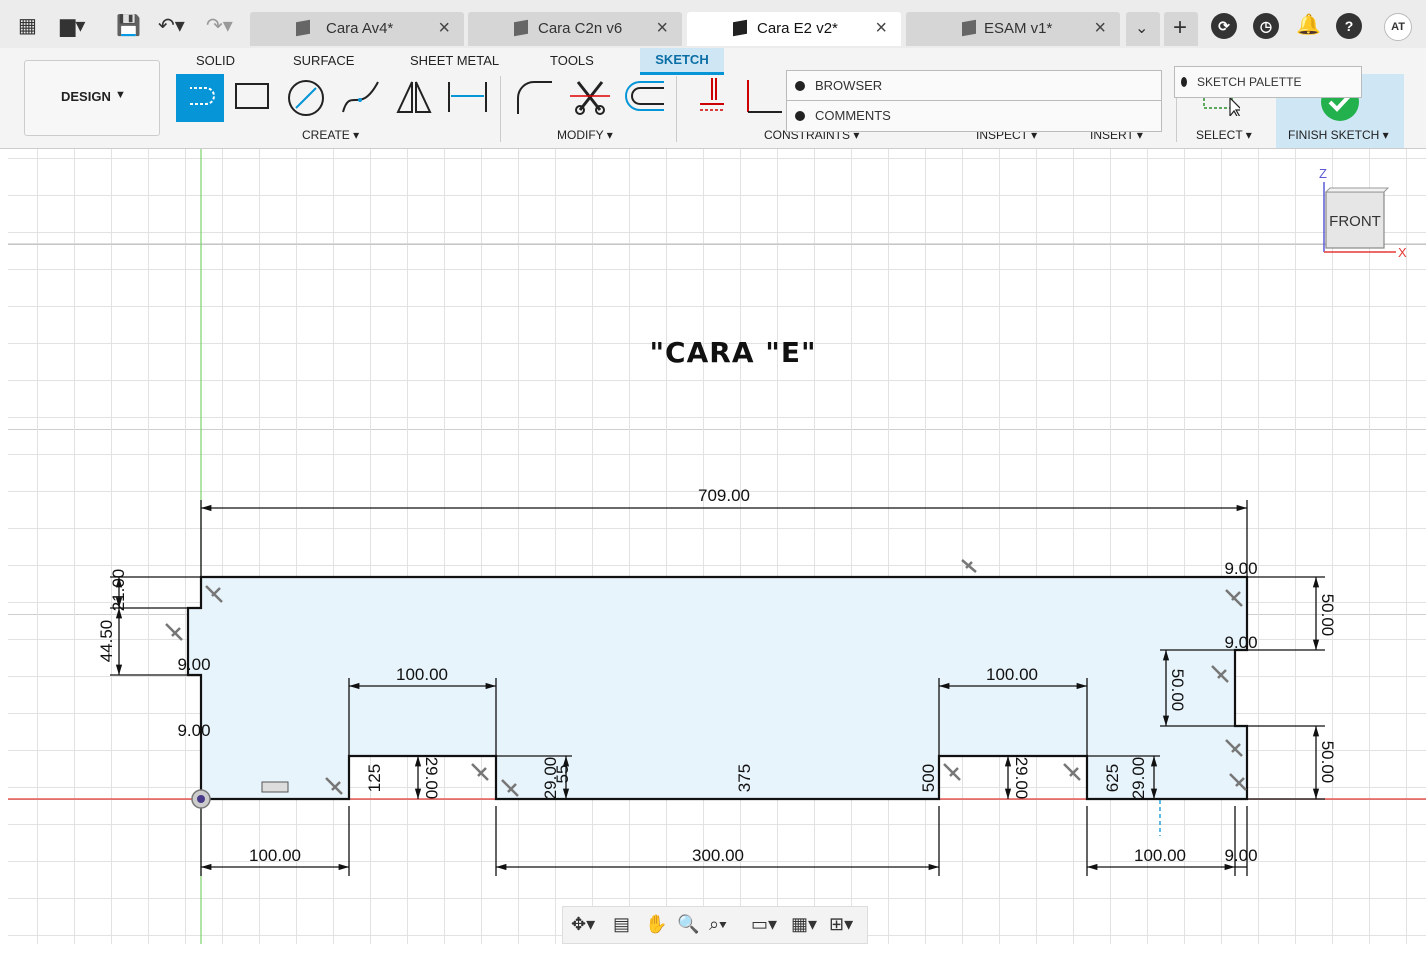  I want to click on dim-top-right-notch: 9.00, so click(1240, 568).